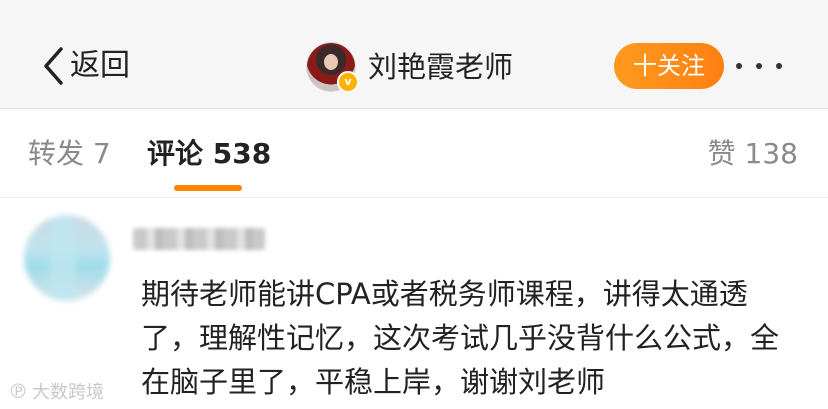  What do you see at coordinates (669, 66) in the screenshot?
I see `follow-button: 十关注` at bounding box center [669, 66].